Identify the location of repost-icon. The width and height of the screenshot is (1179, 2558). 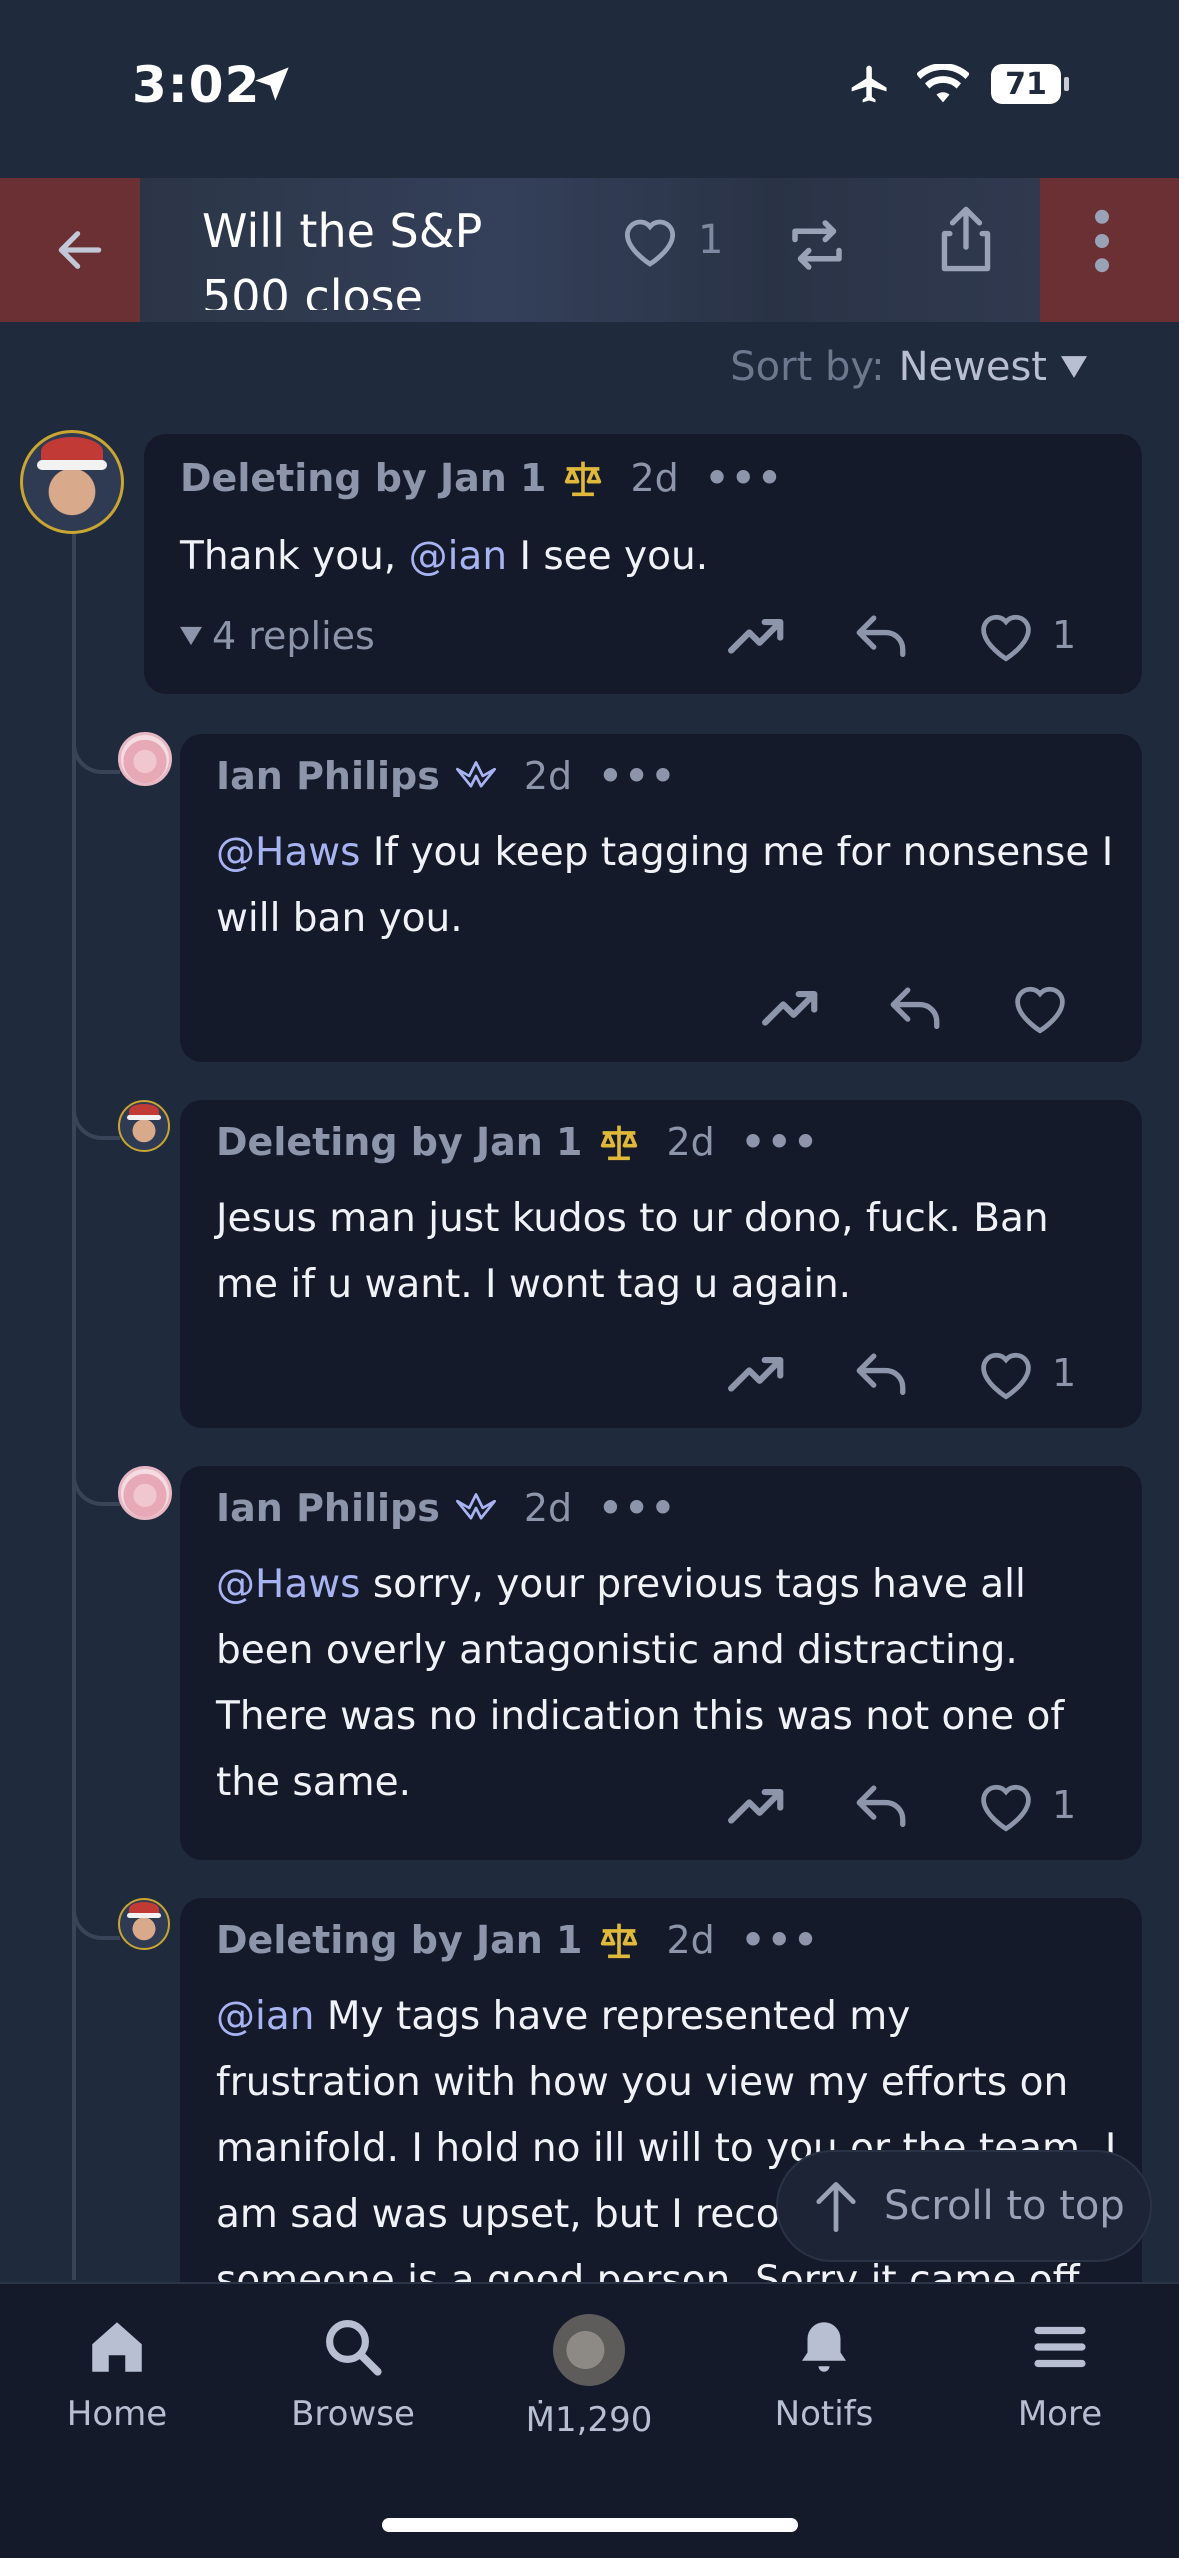
(817, 245).